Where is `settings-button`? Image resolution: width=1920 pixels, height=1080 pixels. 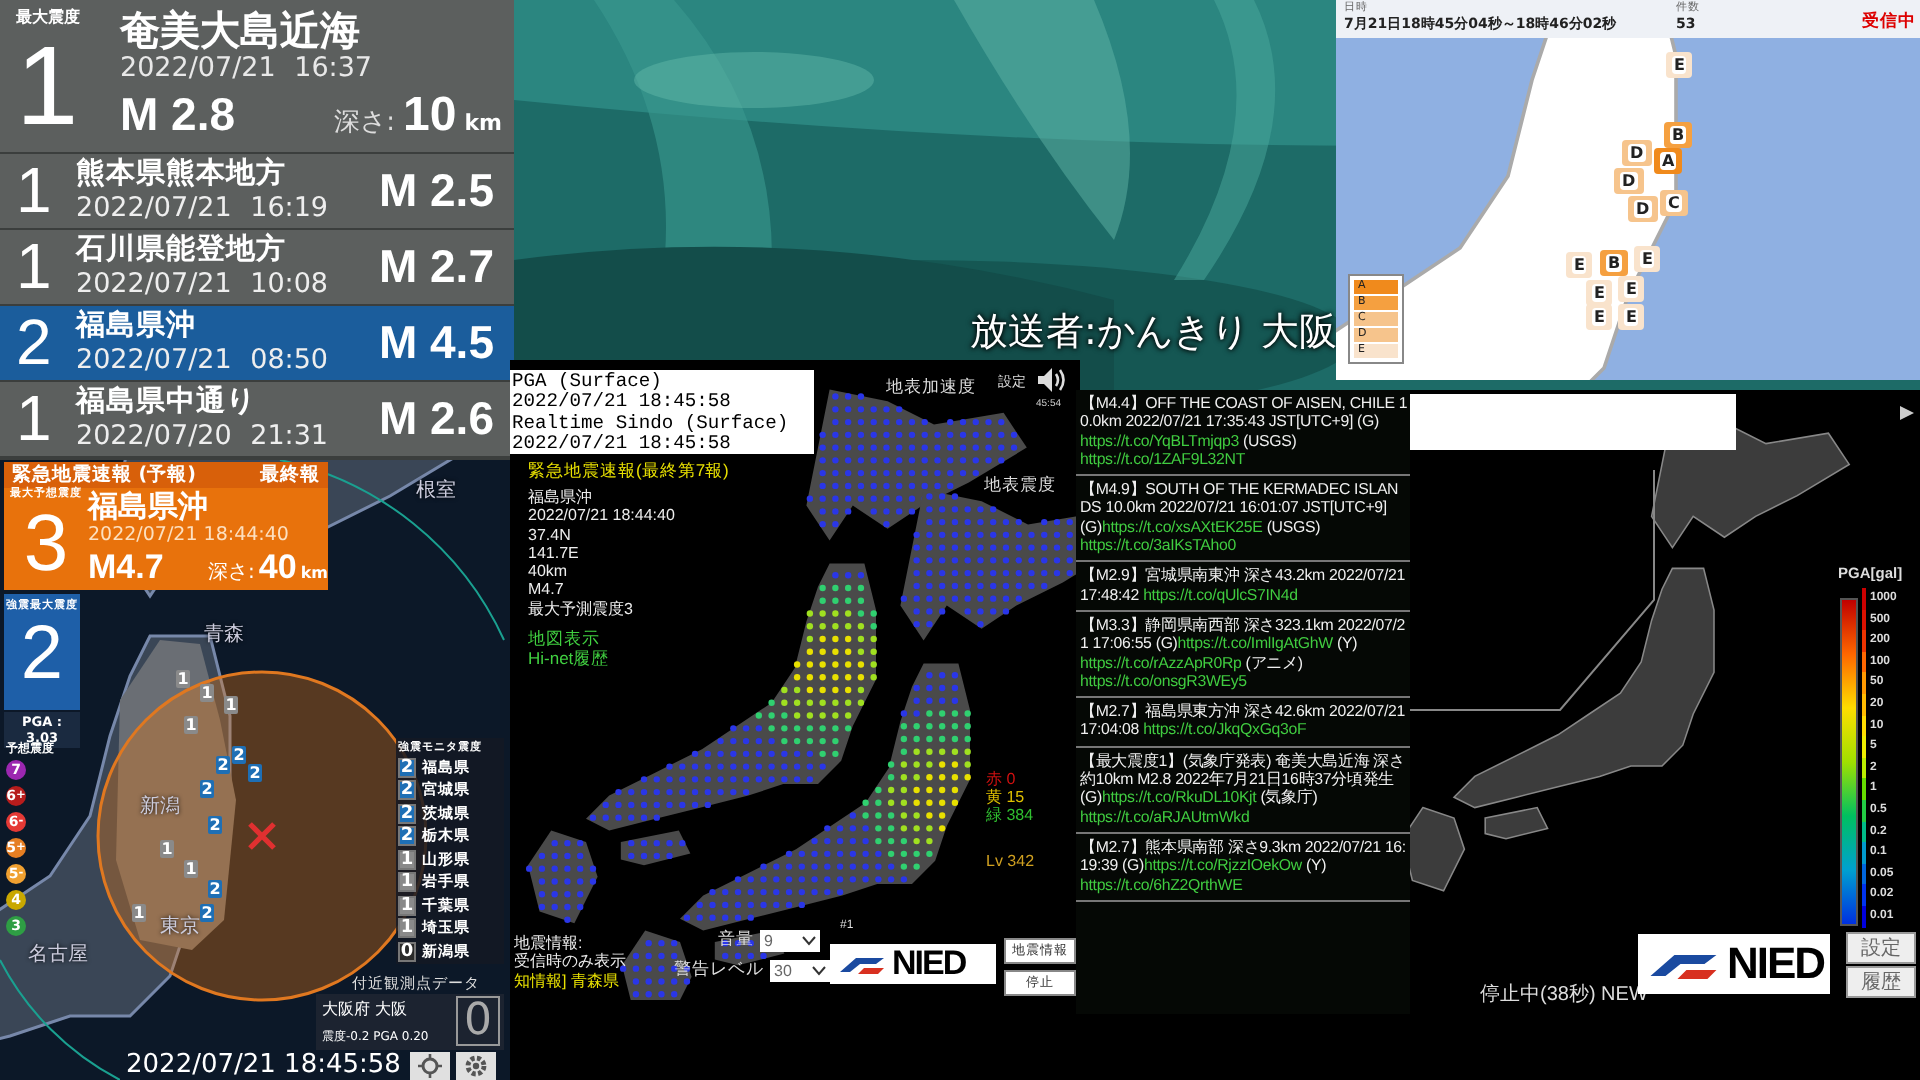
settings-button is located at coordinates (476, 1066).